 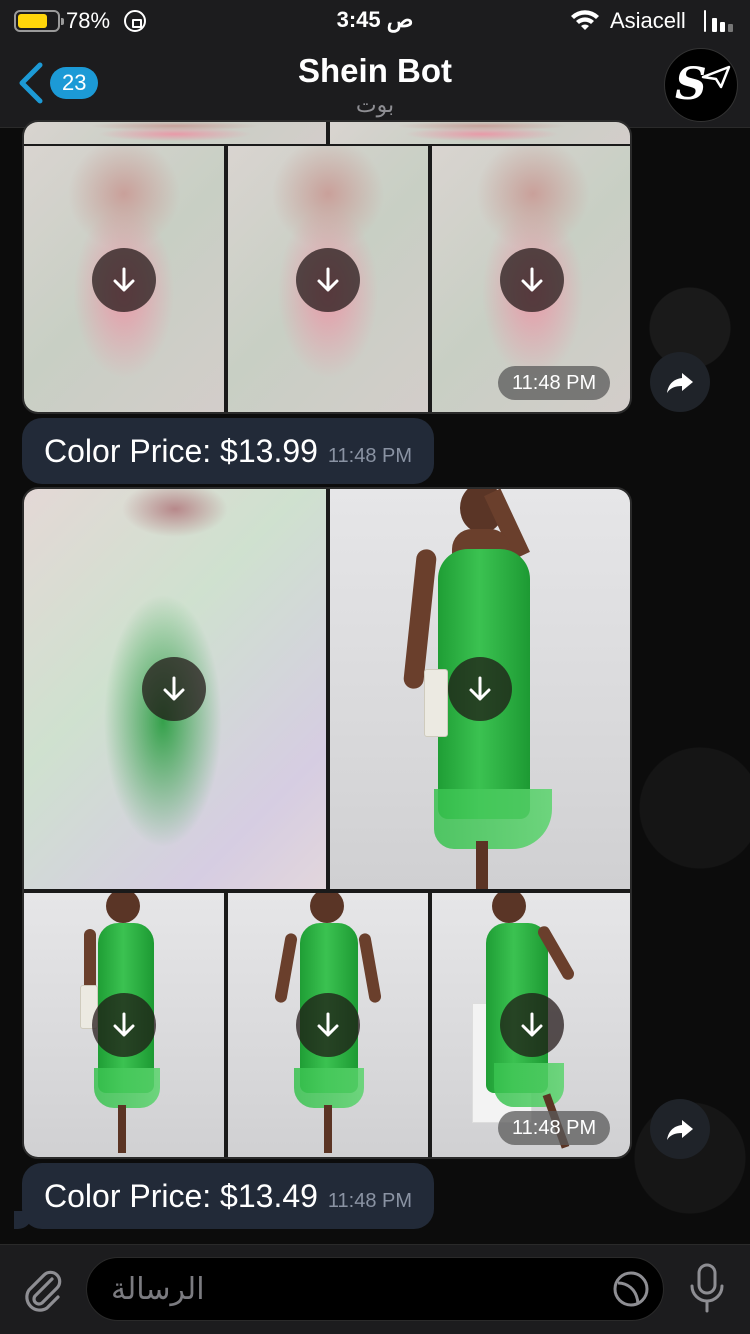 I want to click on chat-title: Shein Bot, so click(x=375, y=71).